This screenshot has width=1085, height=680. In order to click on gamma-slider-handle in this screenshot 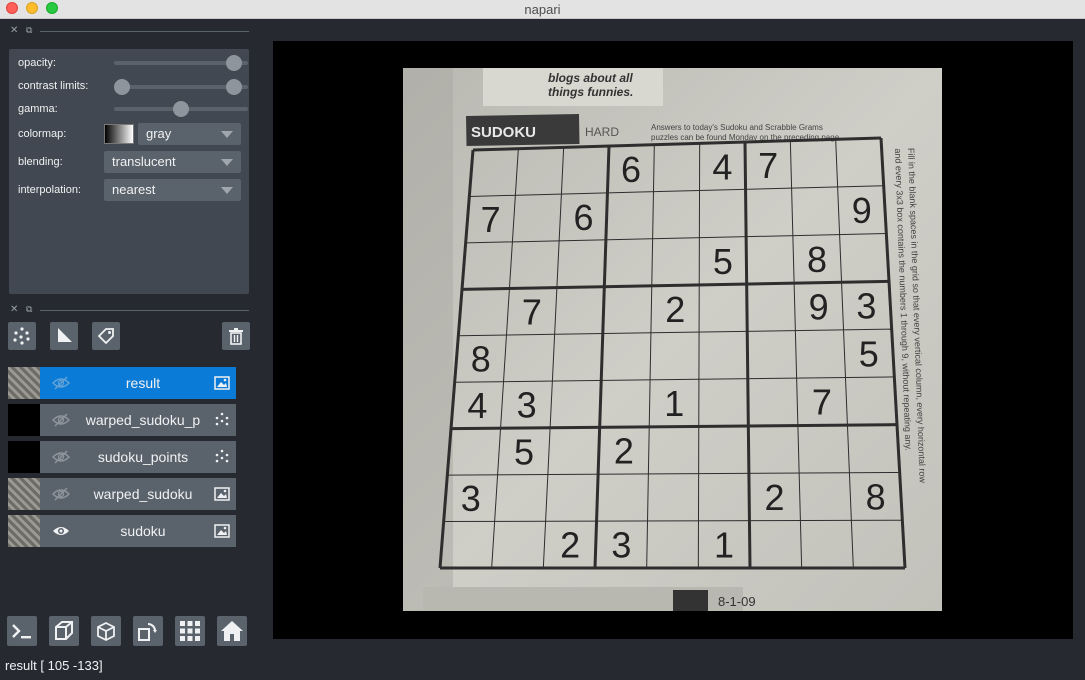, I will do `click(181, 109)`.